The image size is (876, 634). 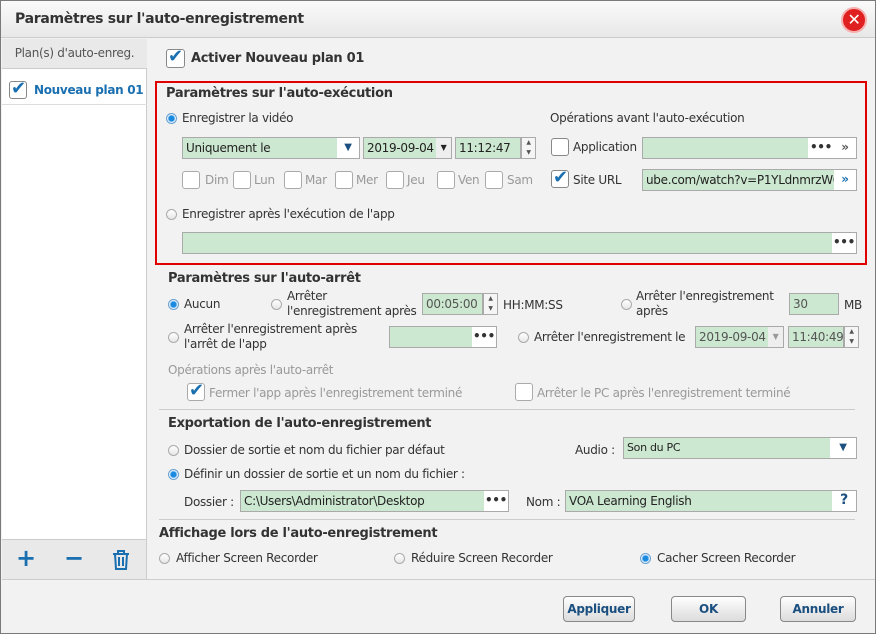 I want to click on stop-after-size-radio, so click(x=626, y=304).